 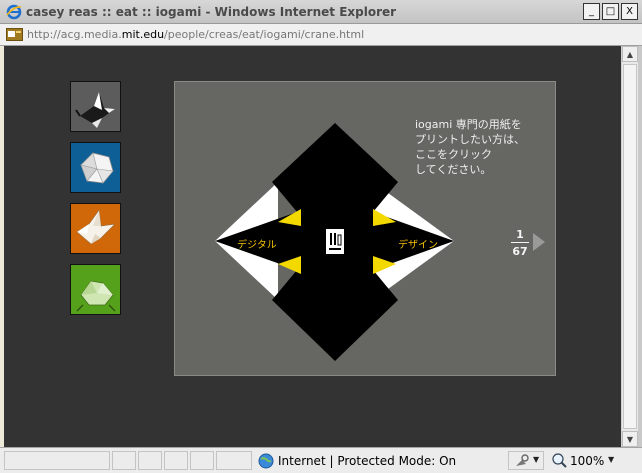 I want to click on thumbnail-flower, so click(x=95, y=167).